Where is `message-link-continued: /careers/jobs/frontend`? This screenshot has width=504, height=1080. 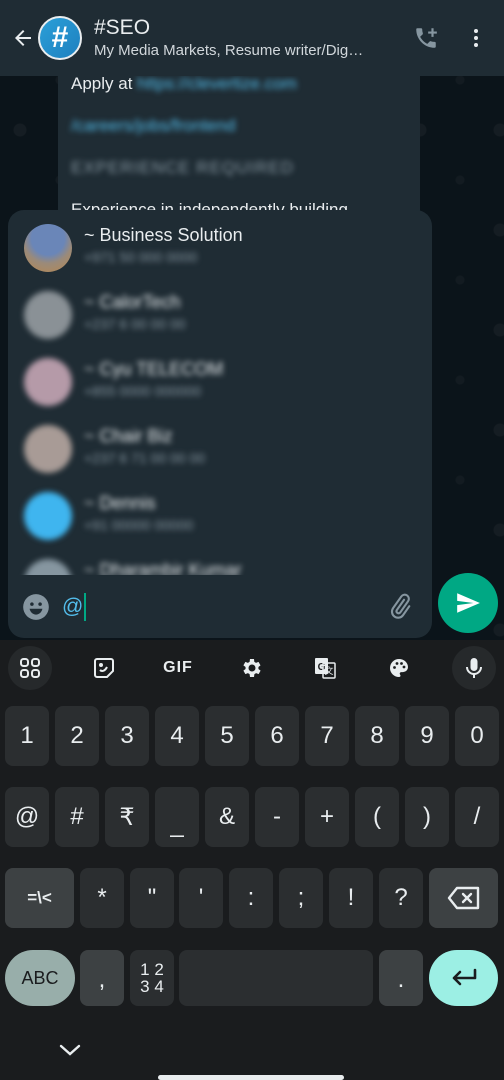 message-link-continued: /careers/jobs/frontend is located at coordinates (239, 128).